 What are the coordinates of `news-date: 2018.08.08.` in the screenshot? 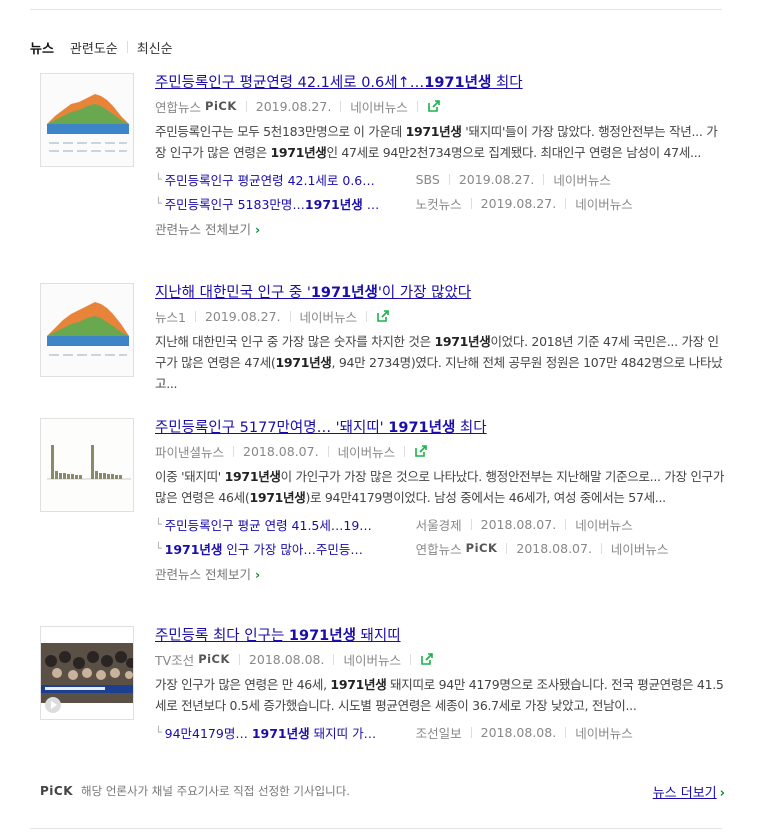 It's located at (286, 659).